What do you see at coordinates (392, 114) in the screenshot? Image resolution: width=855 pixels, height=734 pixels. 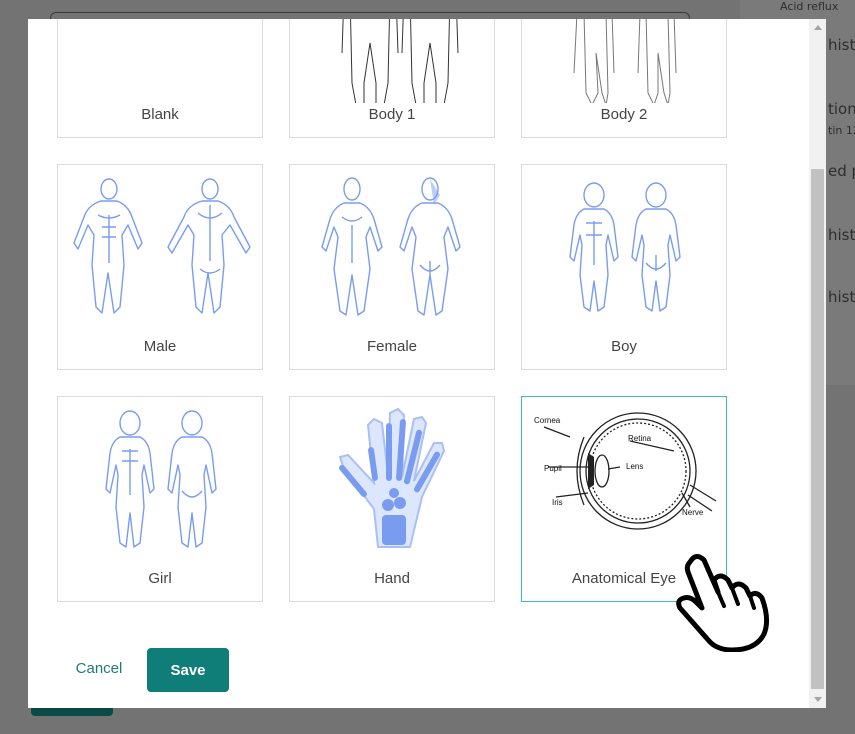 I see `template-label: Body 1` at bounding box center [392, 114].